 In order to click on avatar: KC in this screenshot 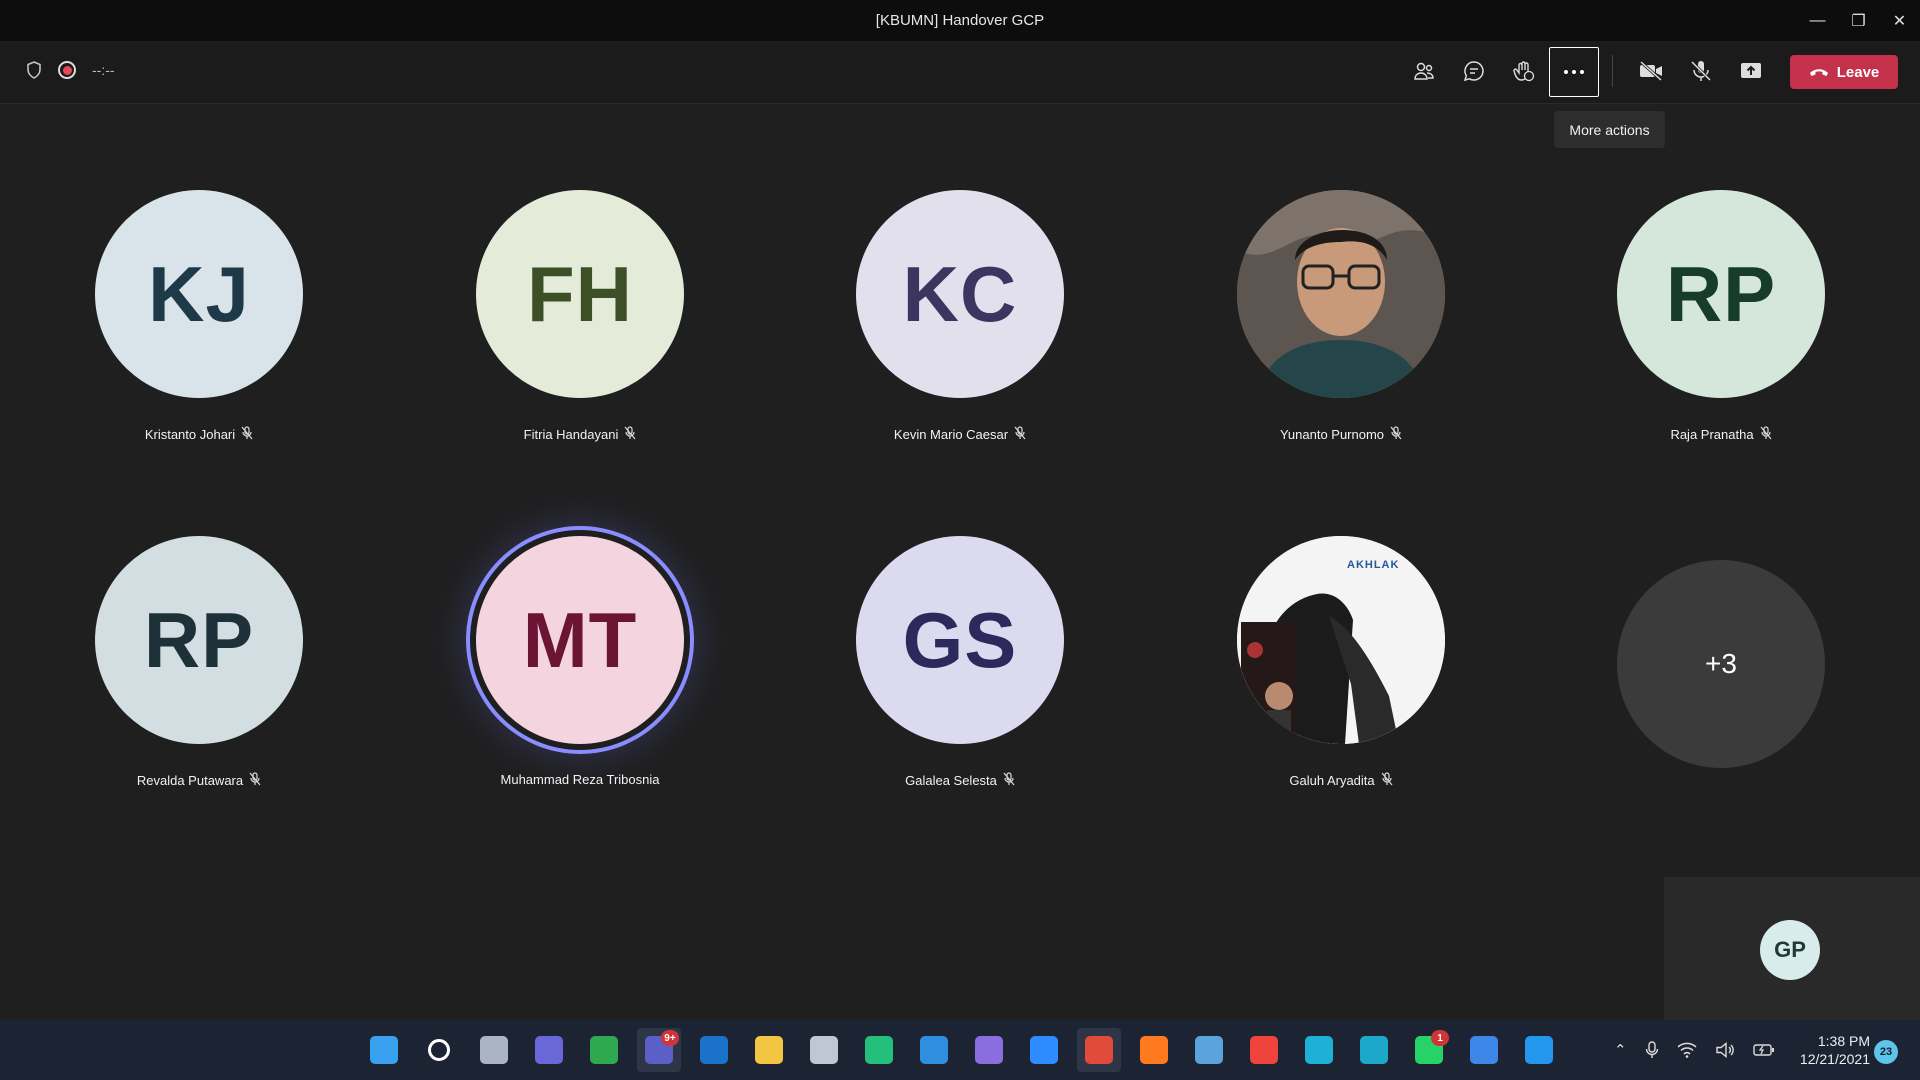, I will do `click(960, 294)`.